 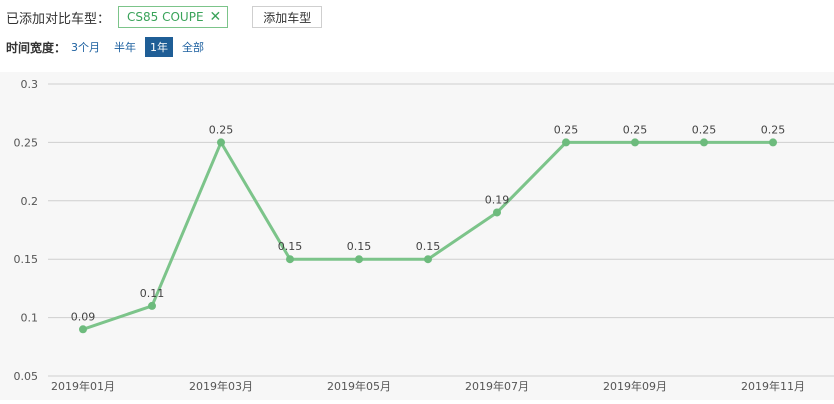 I want to click on compare-models-bar: 已添加对比车型： CS85 COUPE ✕ 添加车型, so click(x=164, y=17).